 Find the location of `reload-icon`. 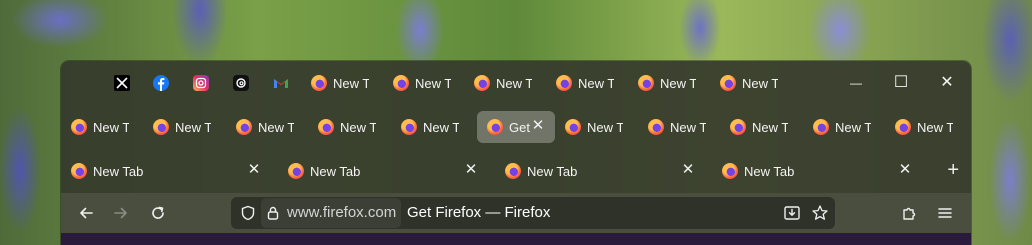

reload-icon is located at coordinates (158, 212).